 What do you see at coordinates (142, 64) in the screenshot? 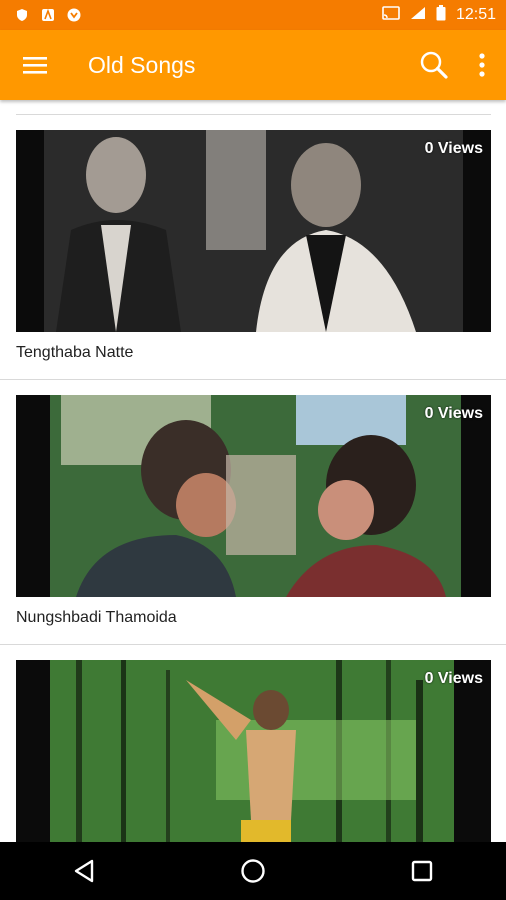
I see `app-title: Old Songs` at bounding box center [142, 64].